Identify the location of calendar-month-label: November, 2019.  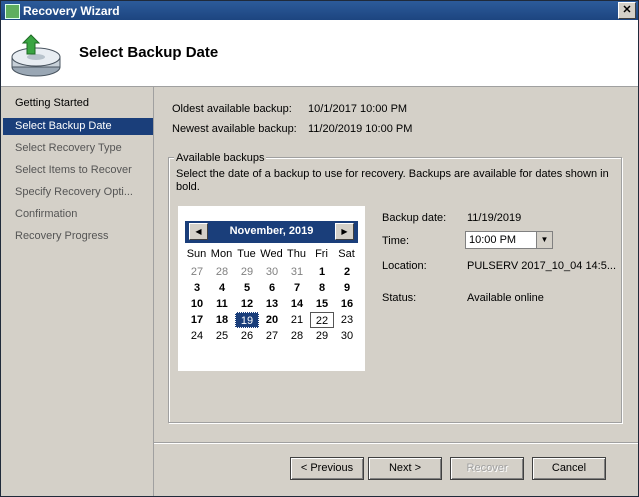
(271, 231).